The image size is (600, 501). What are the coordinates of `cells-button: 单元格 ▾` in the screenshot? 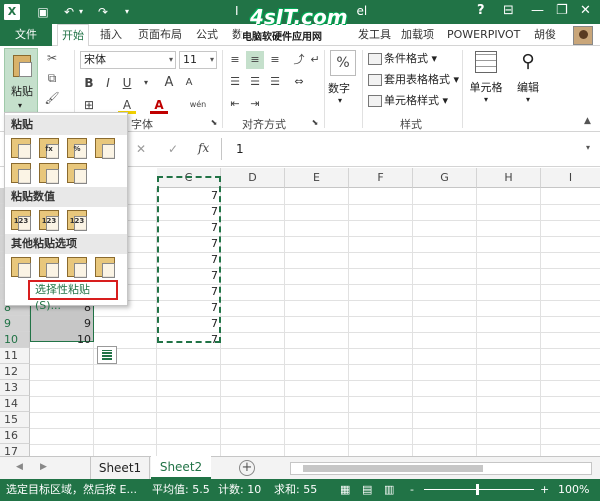 It's located at (486, 80).